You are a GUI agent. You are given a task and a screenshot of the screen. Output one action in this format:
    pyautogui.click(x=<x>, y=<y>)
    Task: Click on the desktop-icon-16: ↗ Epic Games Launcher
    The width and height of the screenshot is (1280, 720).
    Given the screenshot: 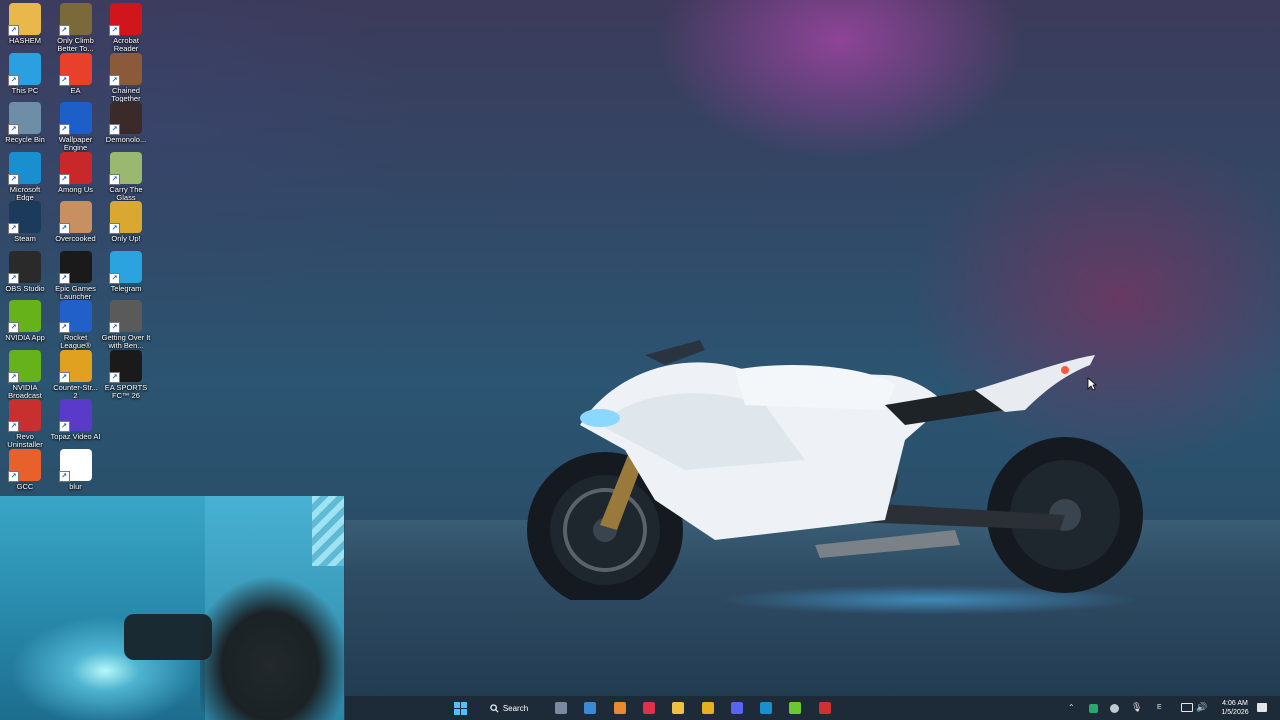 What is the action you would take?
    pyautogui.click(x=76, y=274)
    